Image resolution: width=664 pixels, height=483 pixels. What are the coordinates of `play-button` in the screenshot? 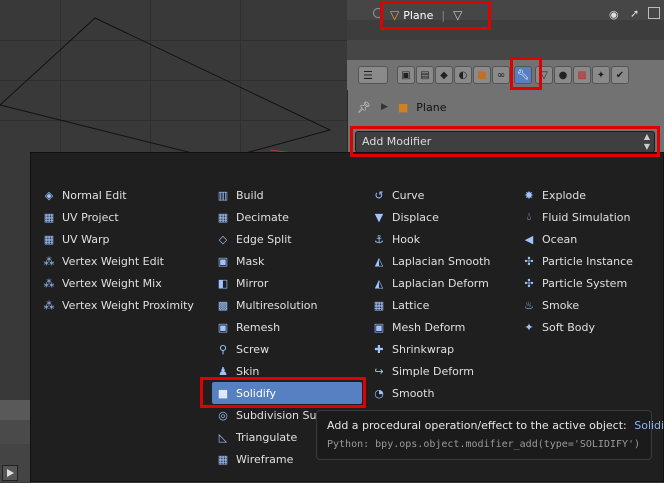 It's located at (10, 473).